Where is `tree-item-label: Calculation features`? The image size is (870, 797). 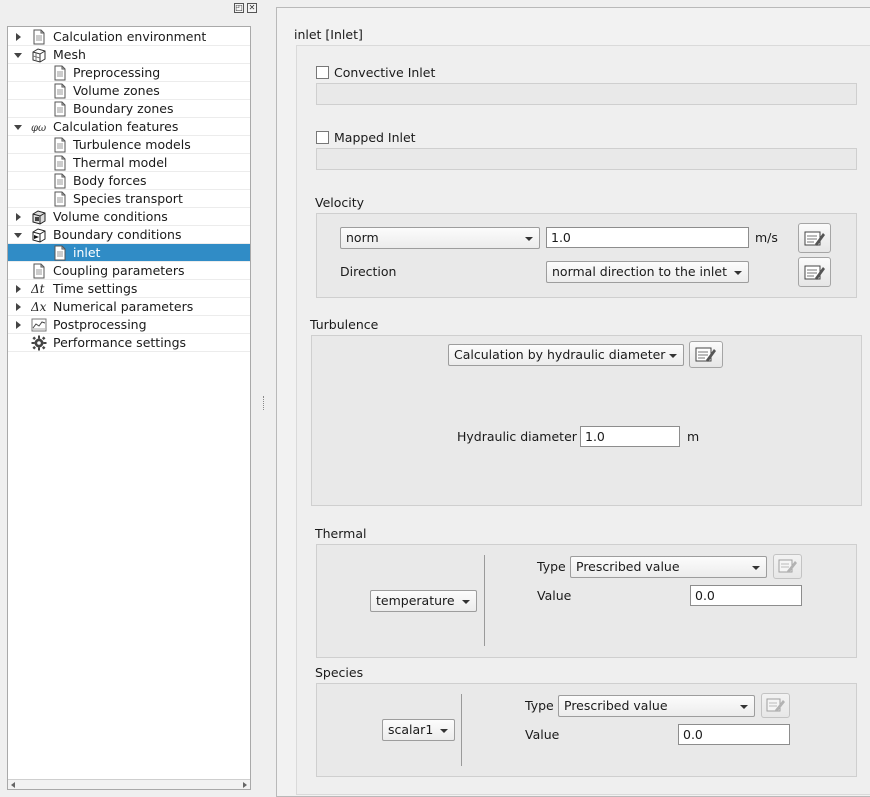 tree-item-label: Calculation features is located at coordinates (116, 126).